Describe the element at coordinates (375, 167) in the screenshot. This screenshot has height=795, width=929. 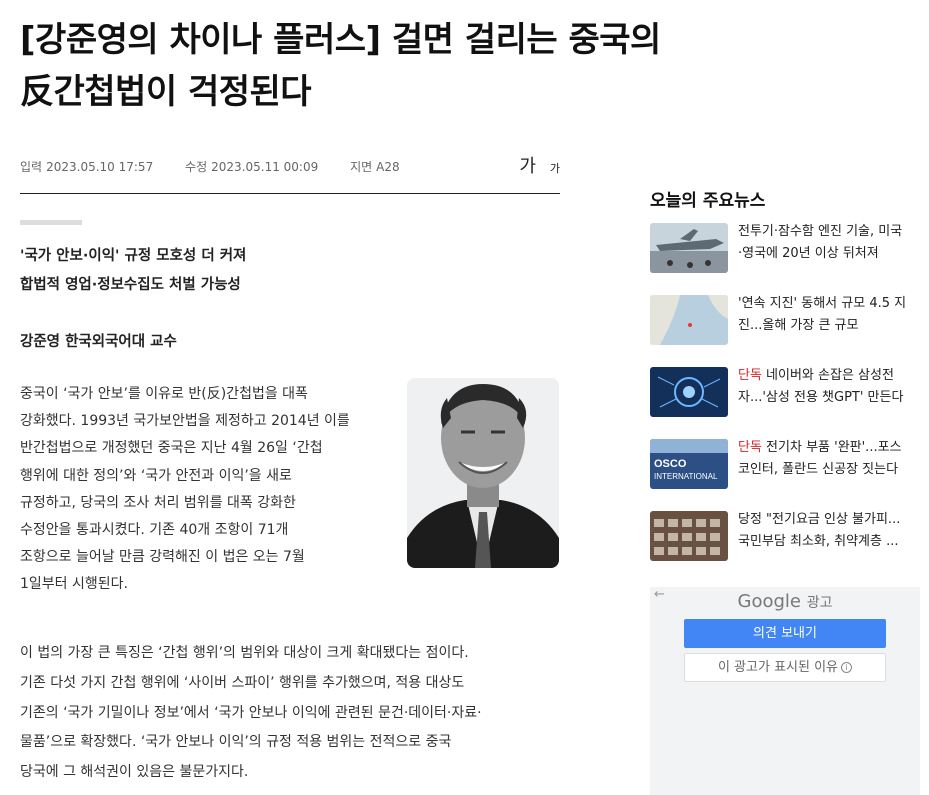
I see `page-number: 지면 A28` at that location.